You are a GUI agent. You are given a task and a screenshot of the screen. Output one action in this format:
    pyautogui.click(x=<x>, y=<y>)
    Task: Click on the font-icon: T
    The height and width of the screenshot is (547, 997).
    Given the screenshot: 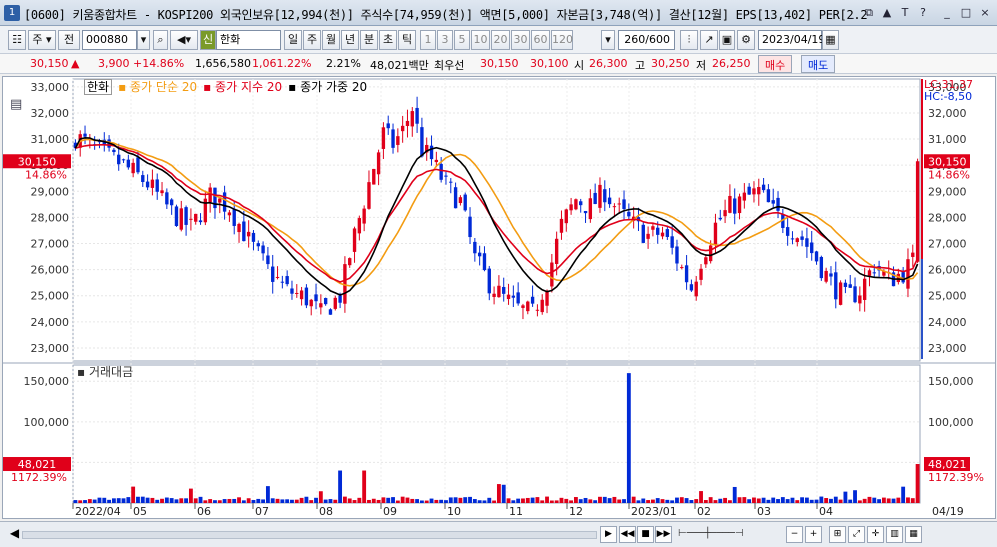 What is the action you would take?
    pyautogui.click(x=905, y=12)
    